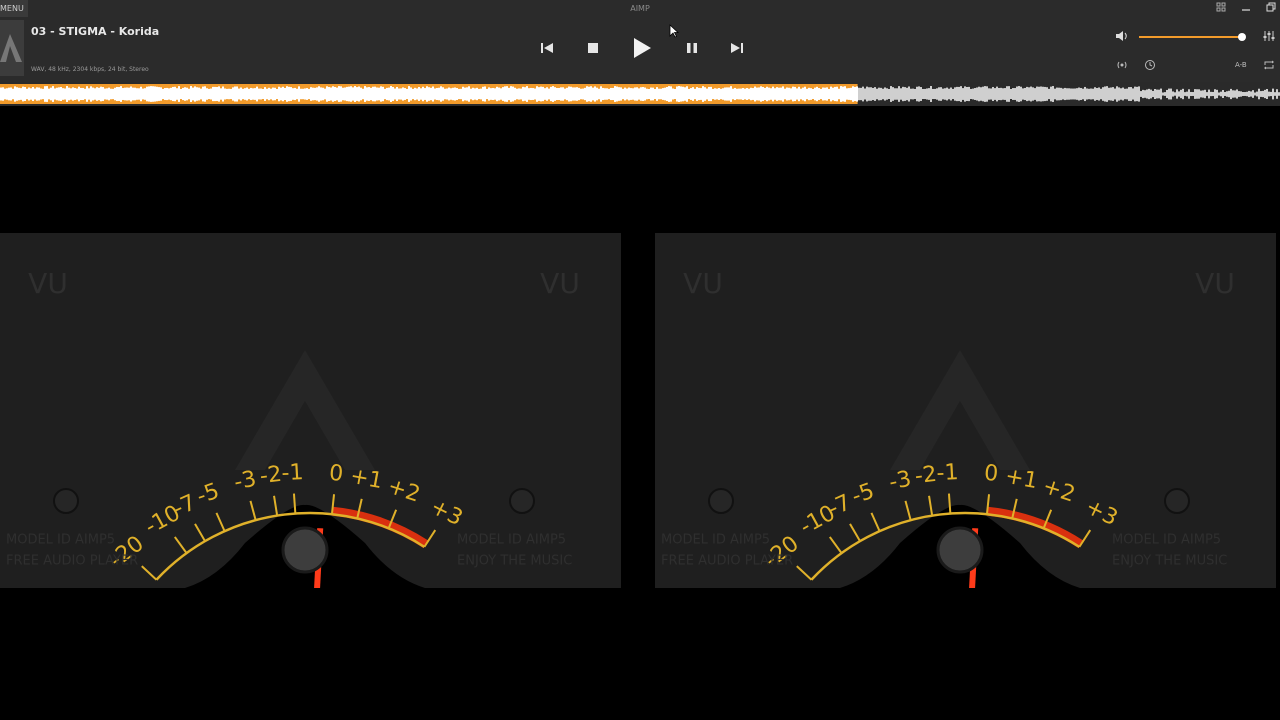  I want to click on grid-icon, so click(1221, 7).